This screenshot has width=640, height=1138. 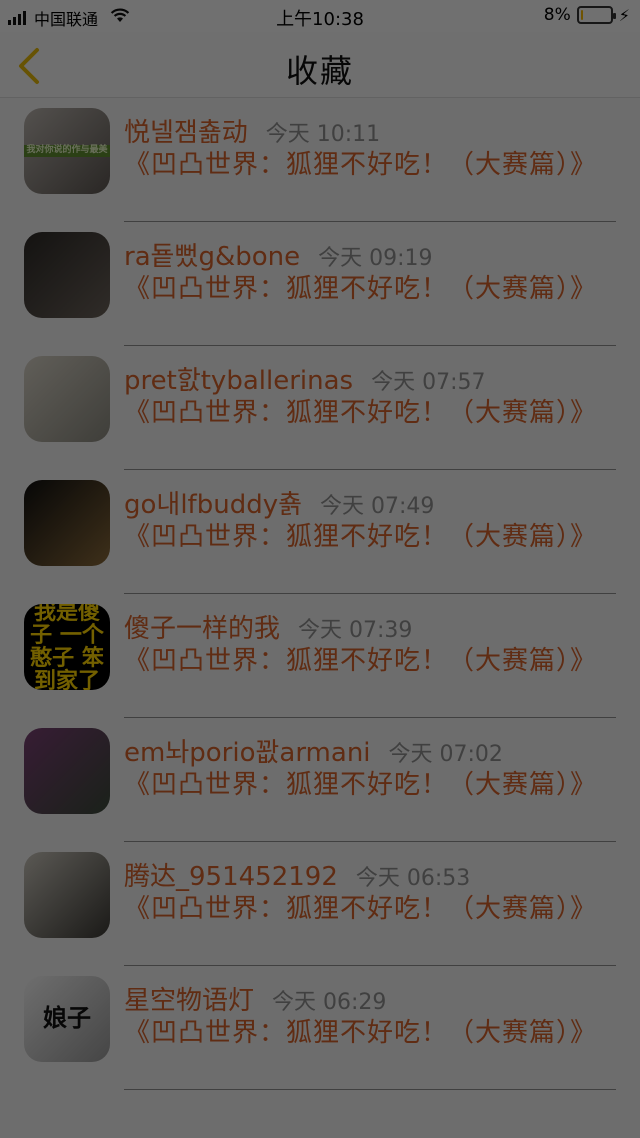 I want to click on timestamp: 今天 06:29, so click(x=329, y=1002).